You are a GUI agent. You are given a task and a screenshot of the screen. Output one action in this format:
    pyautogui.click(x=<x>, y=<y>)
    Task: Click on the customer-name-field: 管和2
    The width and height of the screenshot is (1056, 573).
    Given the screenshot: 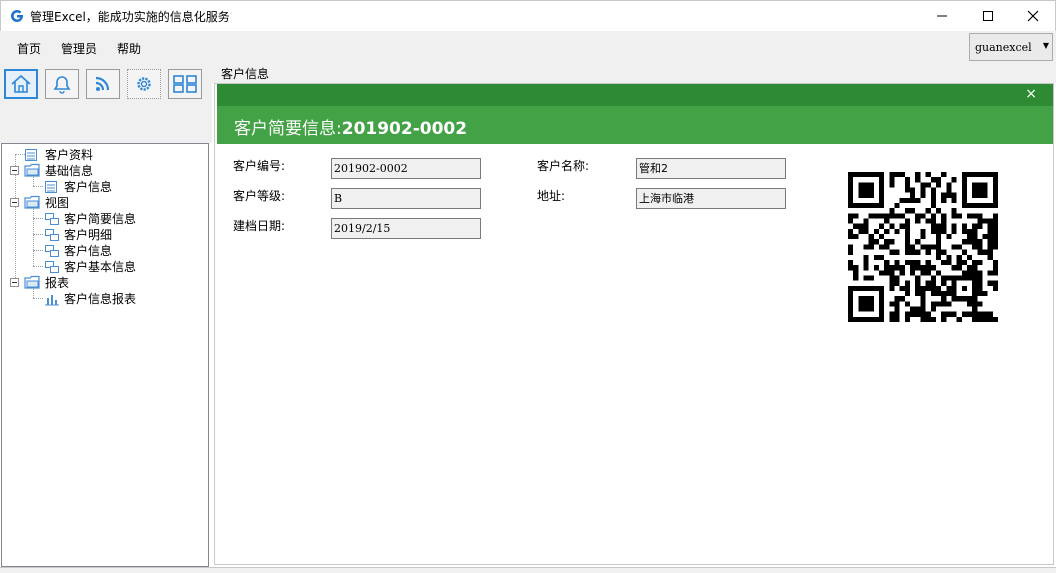 What is the action you would take?
    pyautogui.click(x=711, y=168)
    